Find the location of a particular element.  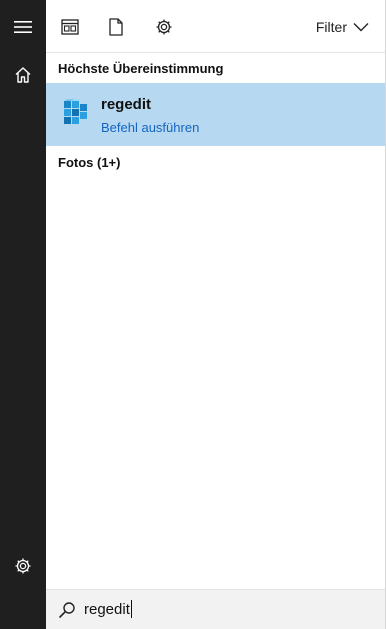

filter-dropdown: Filter is located at coordinates (342, 27).